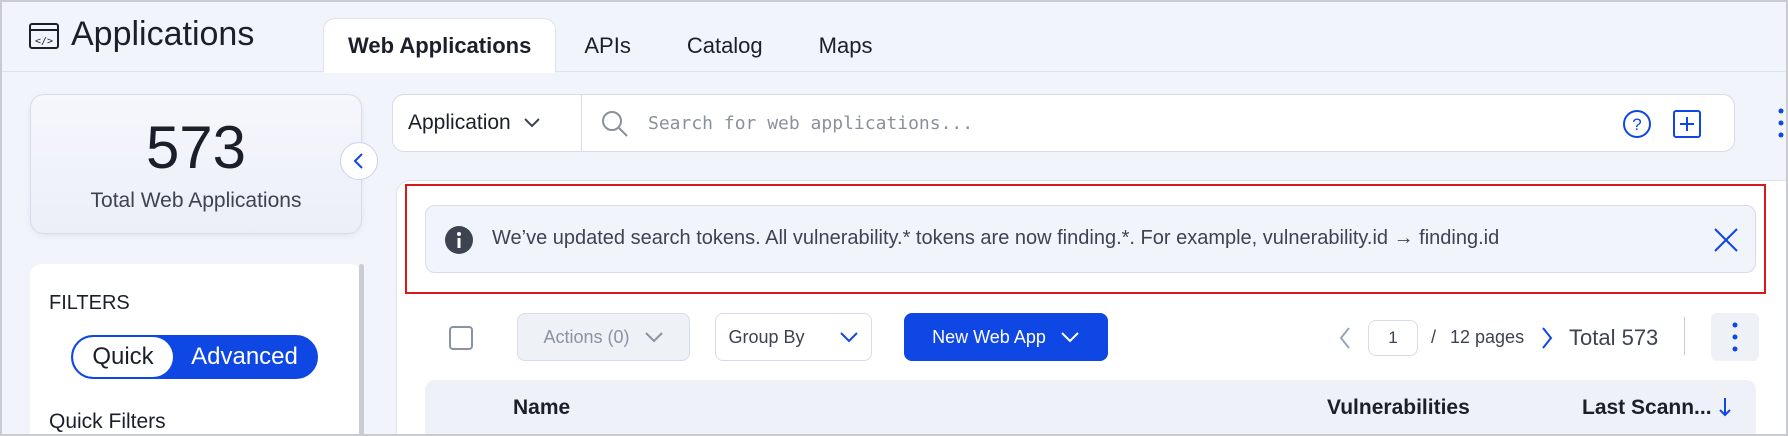  What do you see at coordinates (989, 336) in the screenshot?
I see `new-web-app-label: New Web App` at bounding box center [989, 336].